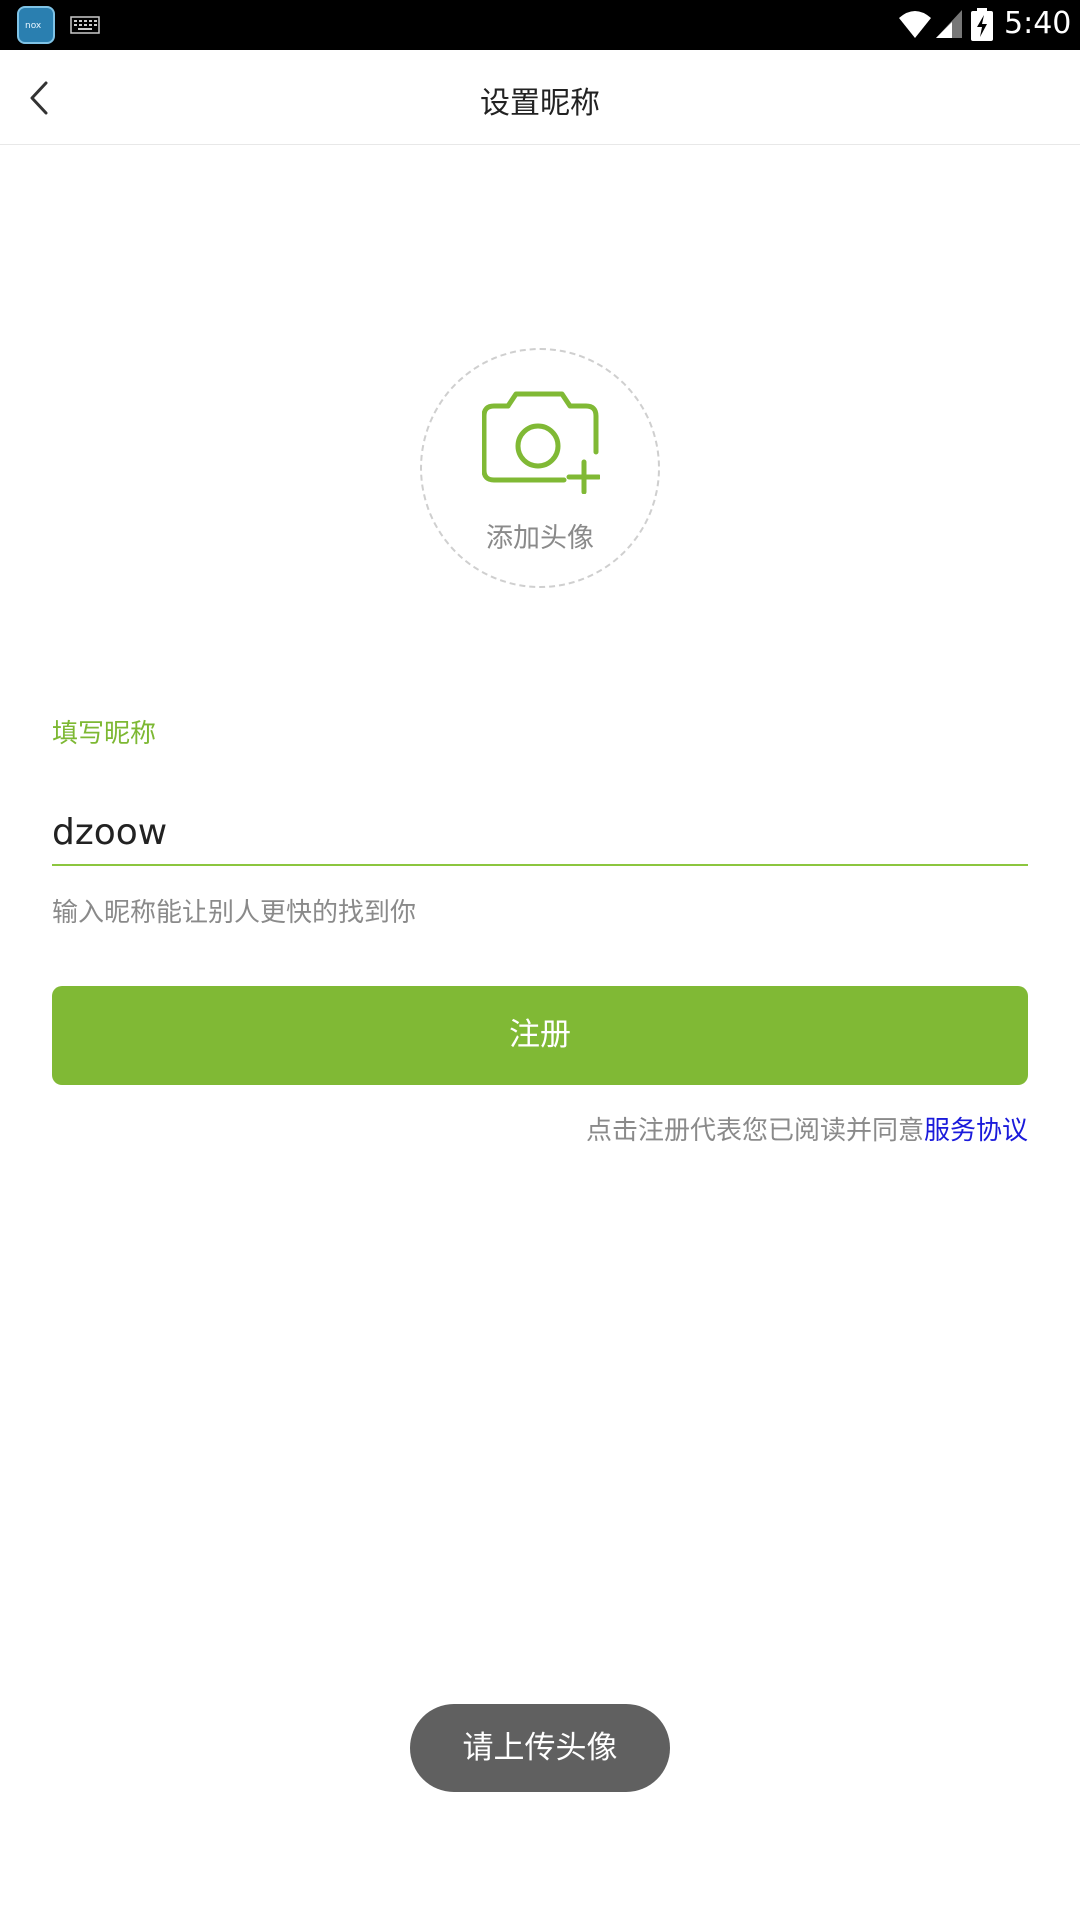 The height and width of the screenshot is (1920, 1080). What do you see at coordinates (234, 913) in the screenshot?
I see `nickname-hint: 输入昵称能让别人更快的找到你` at bounding box center [234, 913].